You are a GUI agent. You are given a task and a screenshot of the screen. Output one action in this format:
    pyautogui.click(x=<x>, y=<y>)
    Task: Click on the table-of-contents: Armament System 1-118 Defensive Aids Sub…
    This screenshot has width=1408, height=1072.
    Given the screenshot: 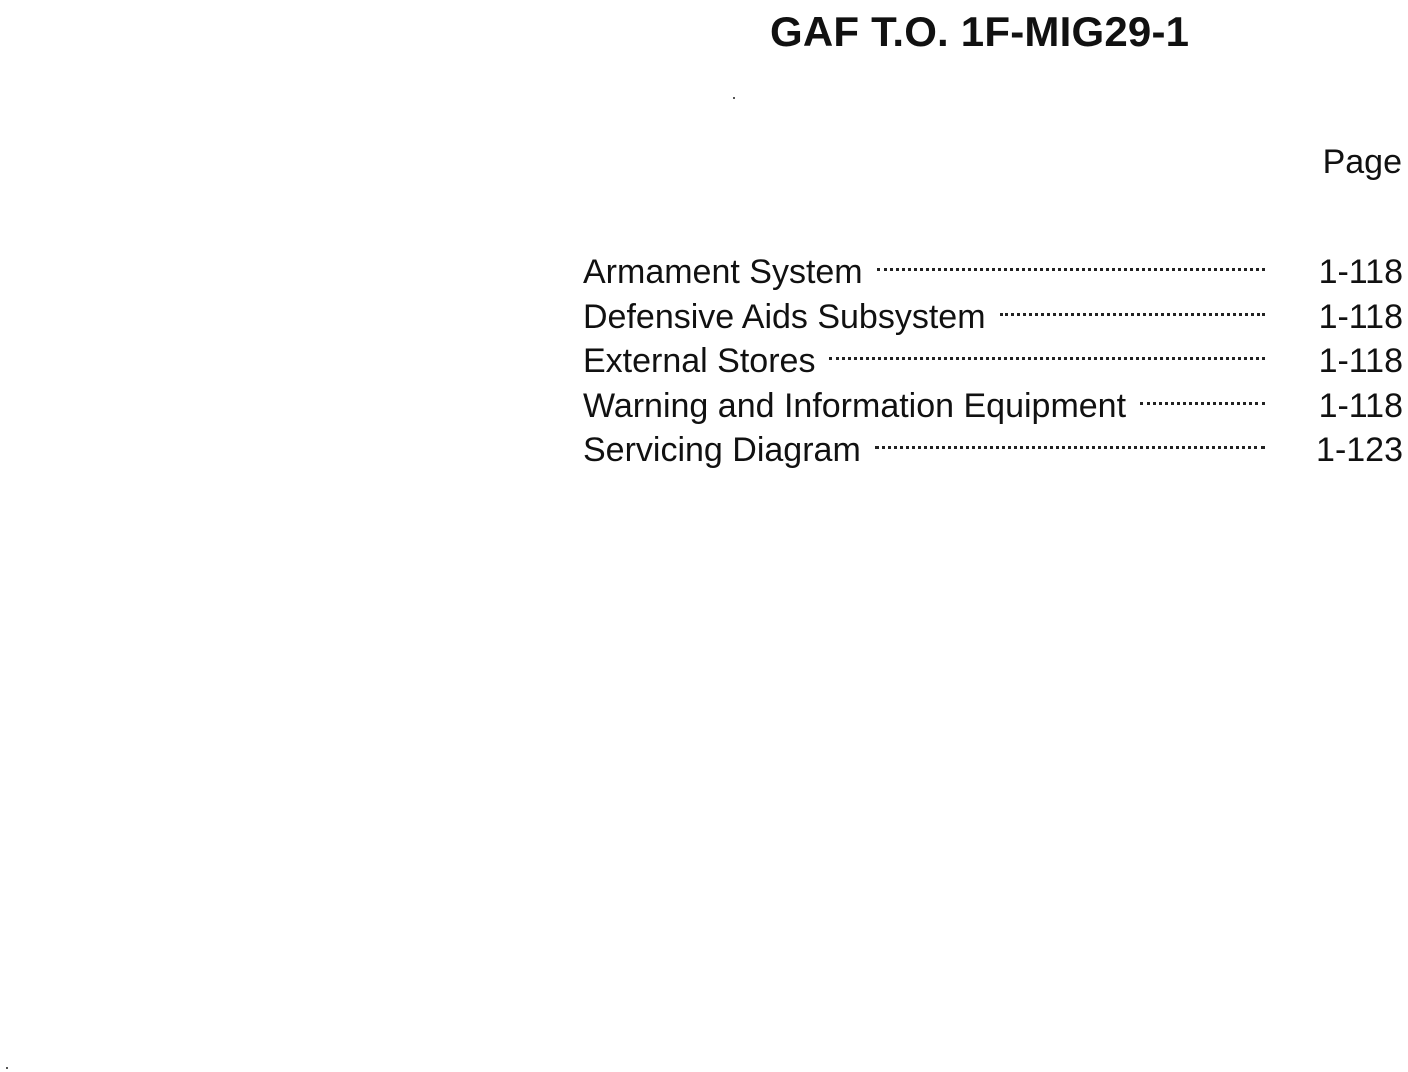 What is the action you would take?
    pyautogui.click(x=993, y=354)
    